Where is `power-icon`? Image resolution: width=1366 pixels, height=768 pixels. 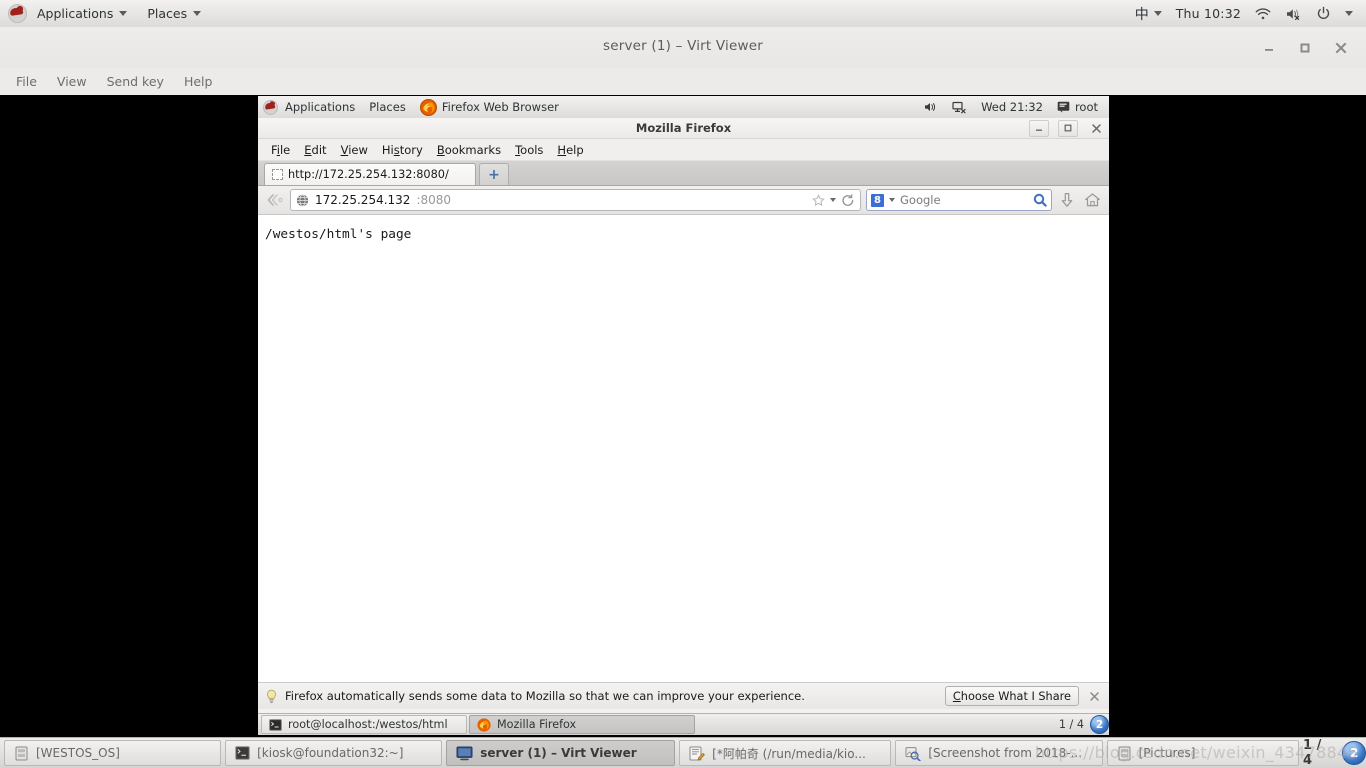
power-icon is located at coordinates (1323, 13).